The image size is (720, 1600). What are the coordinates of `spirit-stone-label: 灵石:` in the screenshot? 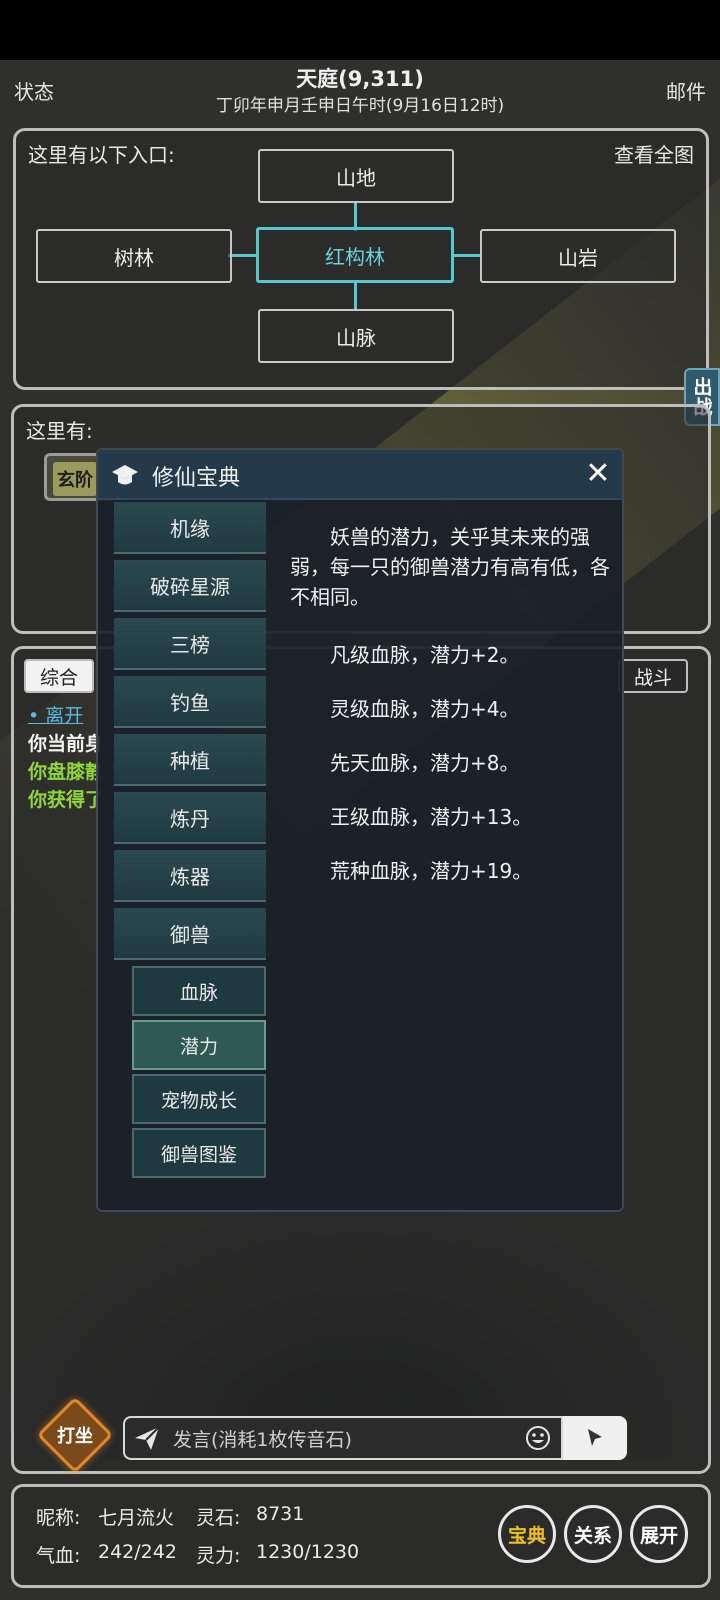 It's located at (218, 1518).